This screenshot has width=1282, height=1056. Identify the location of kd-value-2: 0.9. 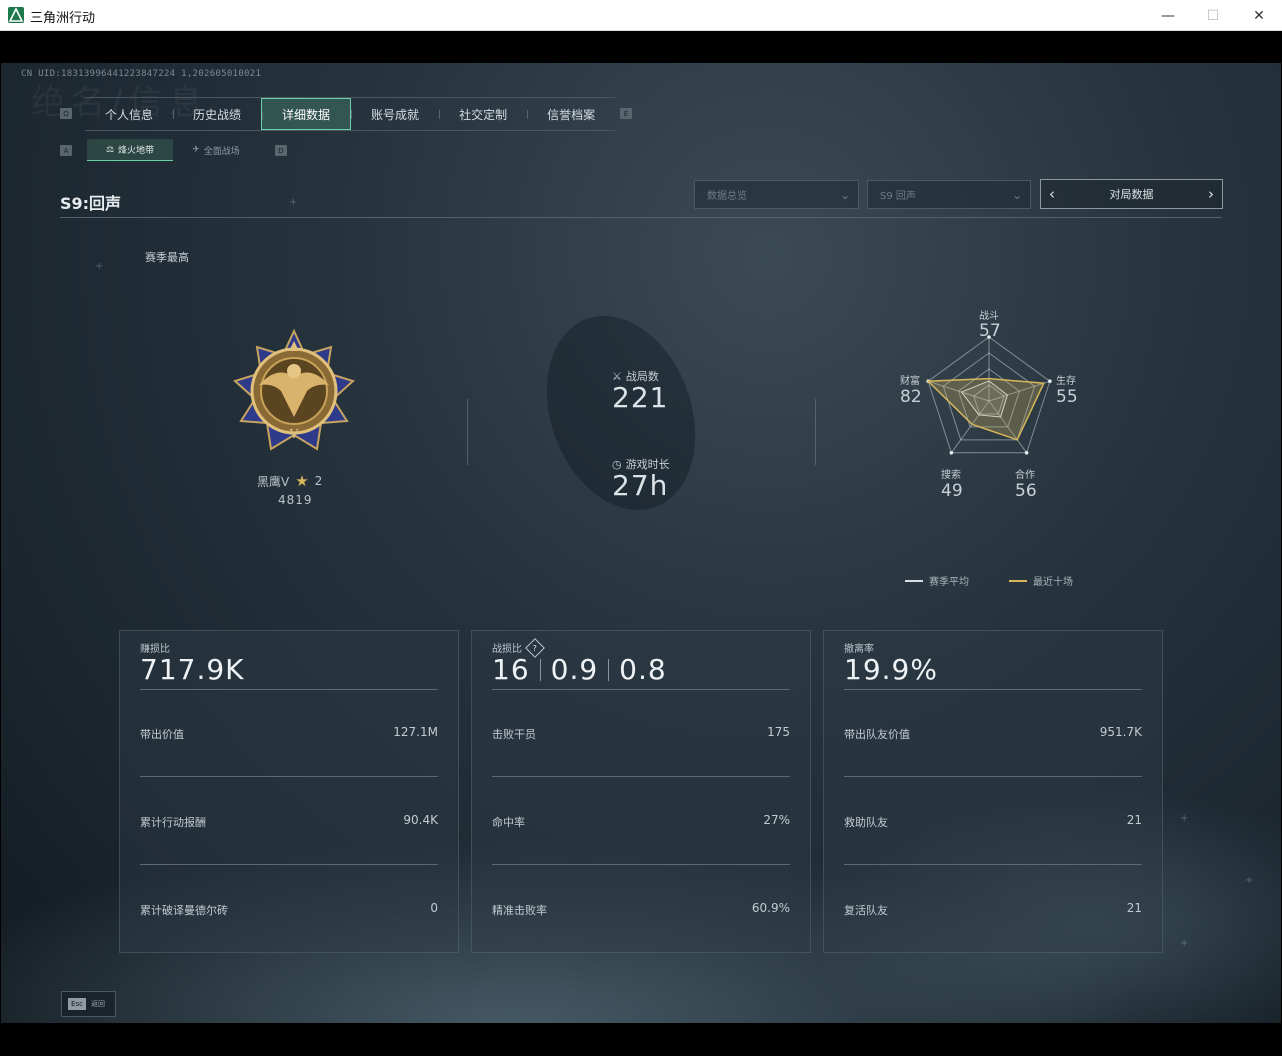
(574, 669).